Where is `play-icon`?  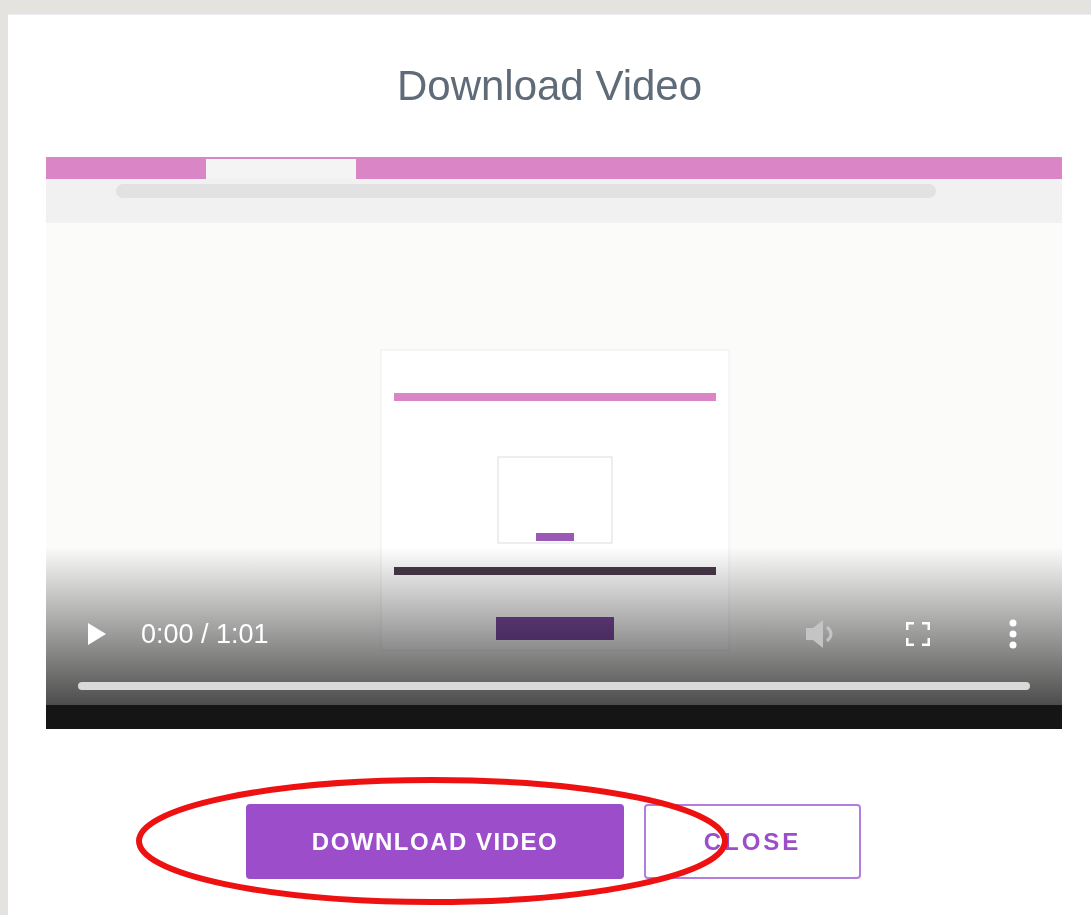 play-icon is located at coordinates (97, 634).